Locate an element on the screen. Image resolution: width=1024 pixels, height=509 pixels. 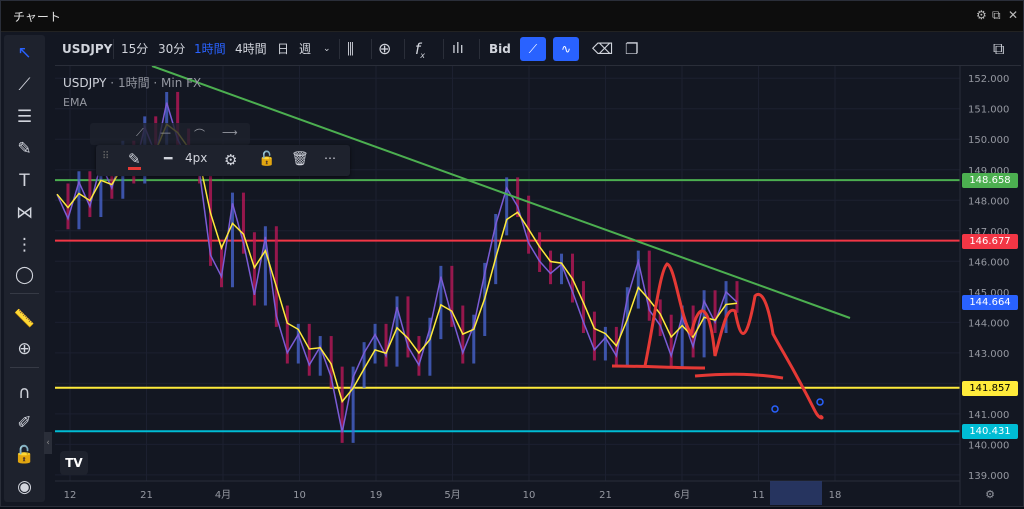
unlock-icon: 🔓 is located at coordinates (266, 159).